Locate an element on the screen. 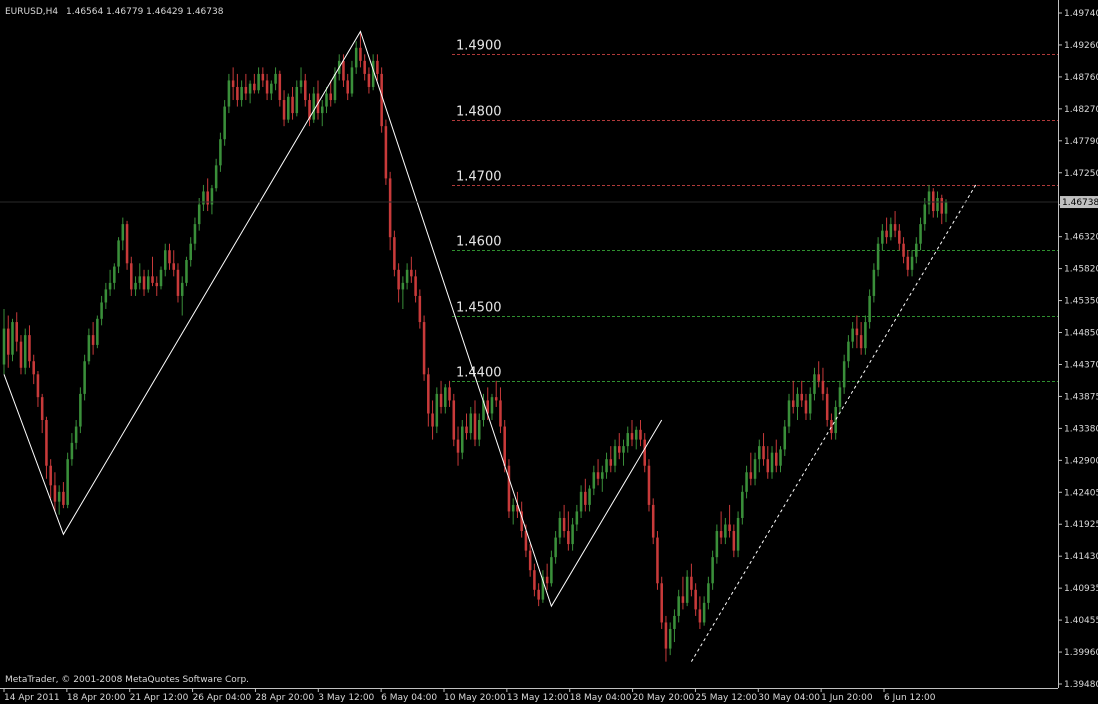  current-price-value: 1.46738 is located at coordinates (1080, 203).